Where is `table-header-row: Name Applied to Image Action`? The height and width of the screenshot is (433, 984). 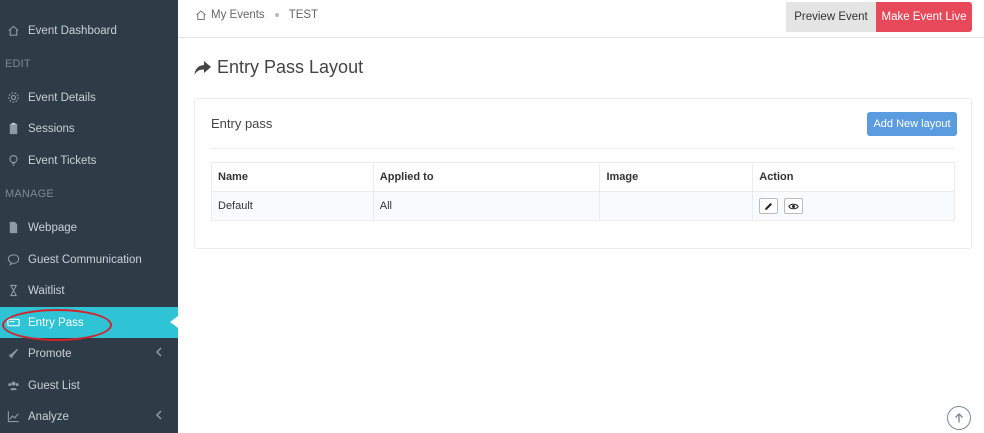
table-header-row: Name Applied to Image Action is located at coordinates (583, 177).